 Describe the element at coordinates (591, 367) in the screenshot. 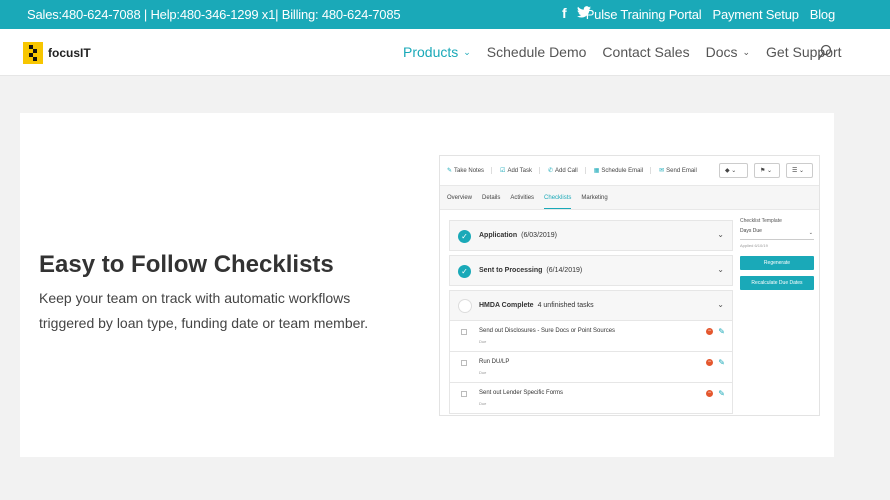

I see `task-row: Run DU/LP Due − ✎` at that location.